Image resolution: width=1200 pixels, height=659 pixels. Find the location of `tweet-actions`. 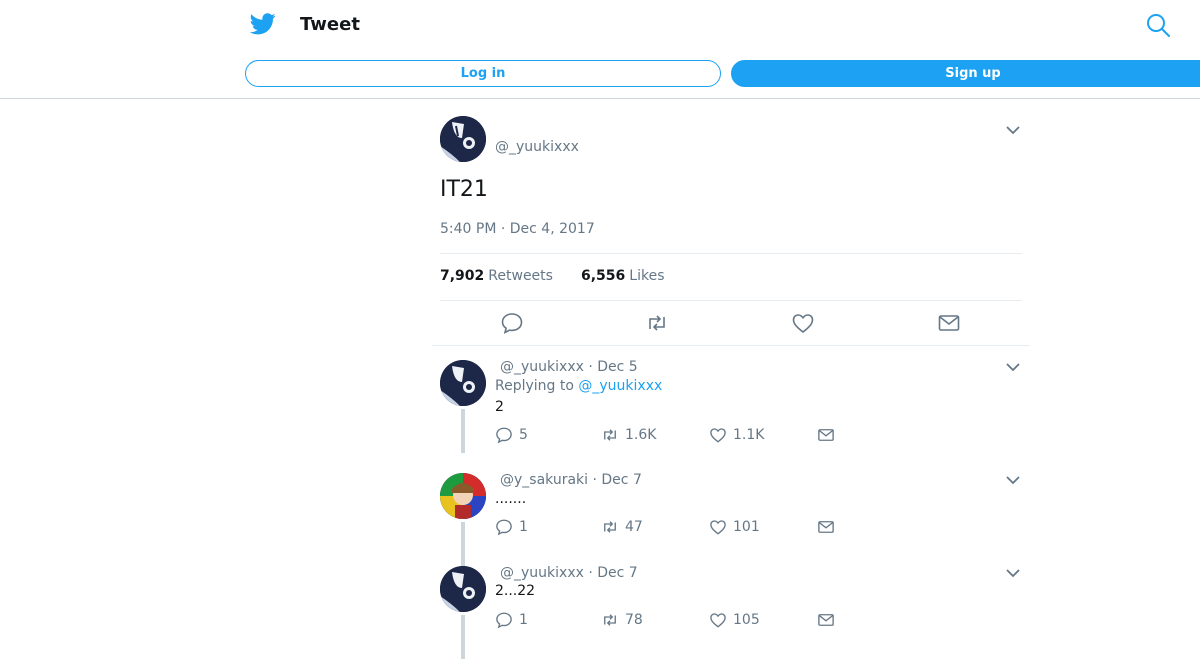

tweet-actions is located at coordinates (731, 322).